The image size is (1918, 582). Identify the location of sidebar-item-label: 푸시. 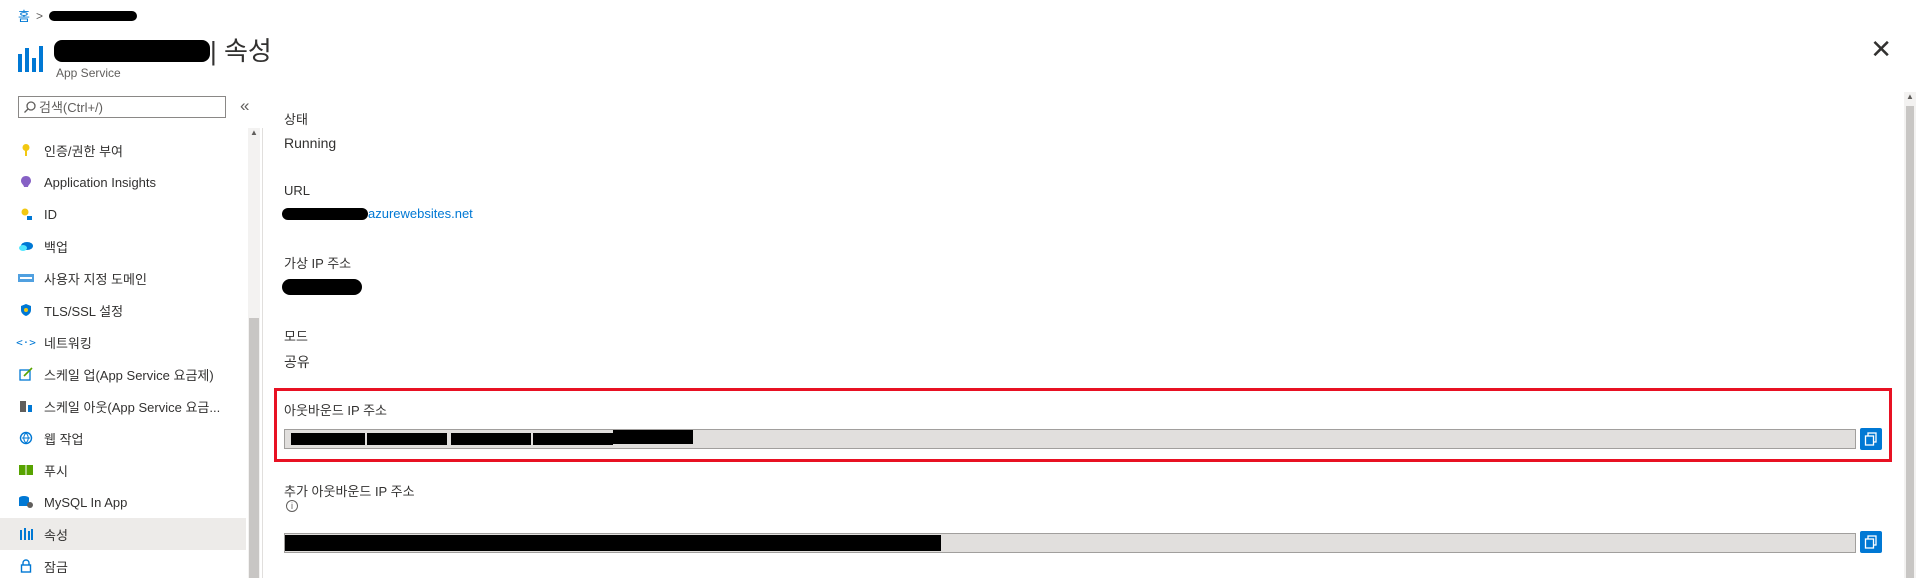
(56, 471).